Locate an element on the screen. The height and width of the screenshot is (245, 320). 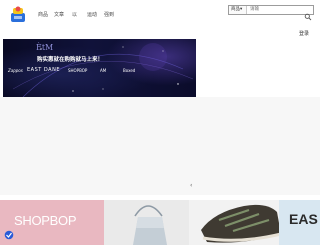
partner-zappos: Zappos is located at coordinates (15, 70).